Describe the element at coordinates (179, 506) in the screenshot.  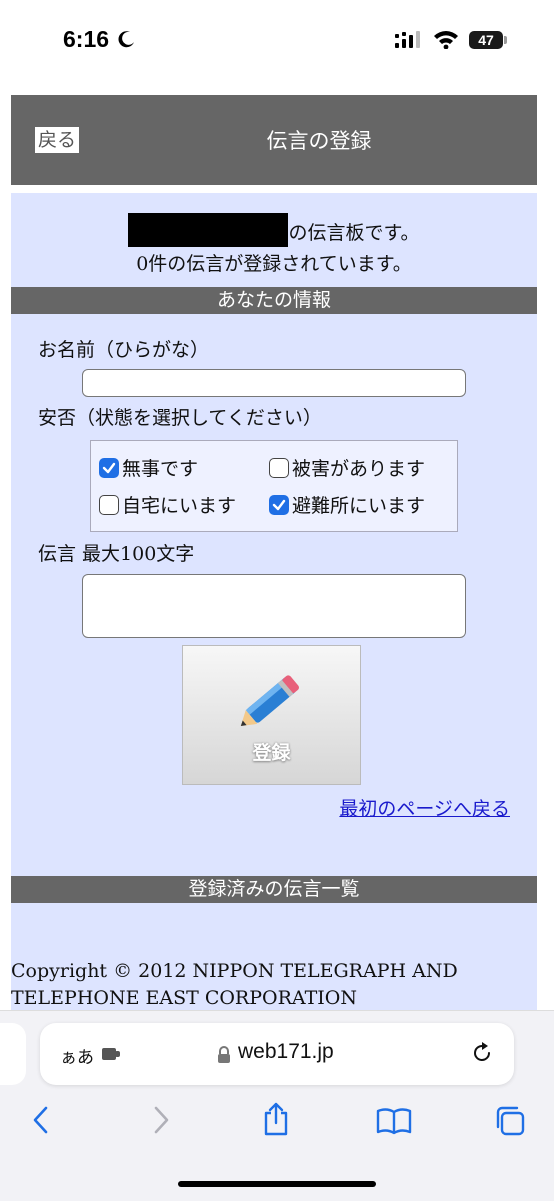
I see `option-label: 自宅にいます` at that location.